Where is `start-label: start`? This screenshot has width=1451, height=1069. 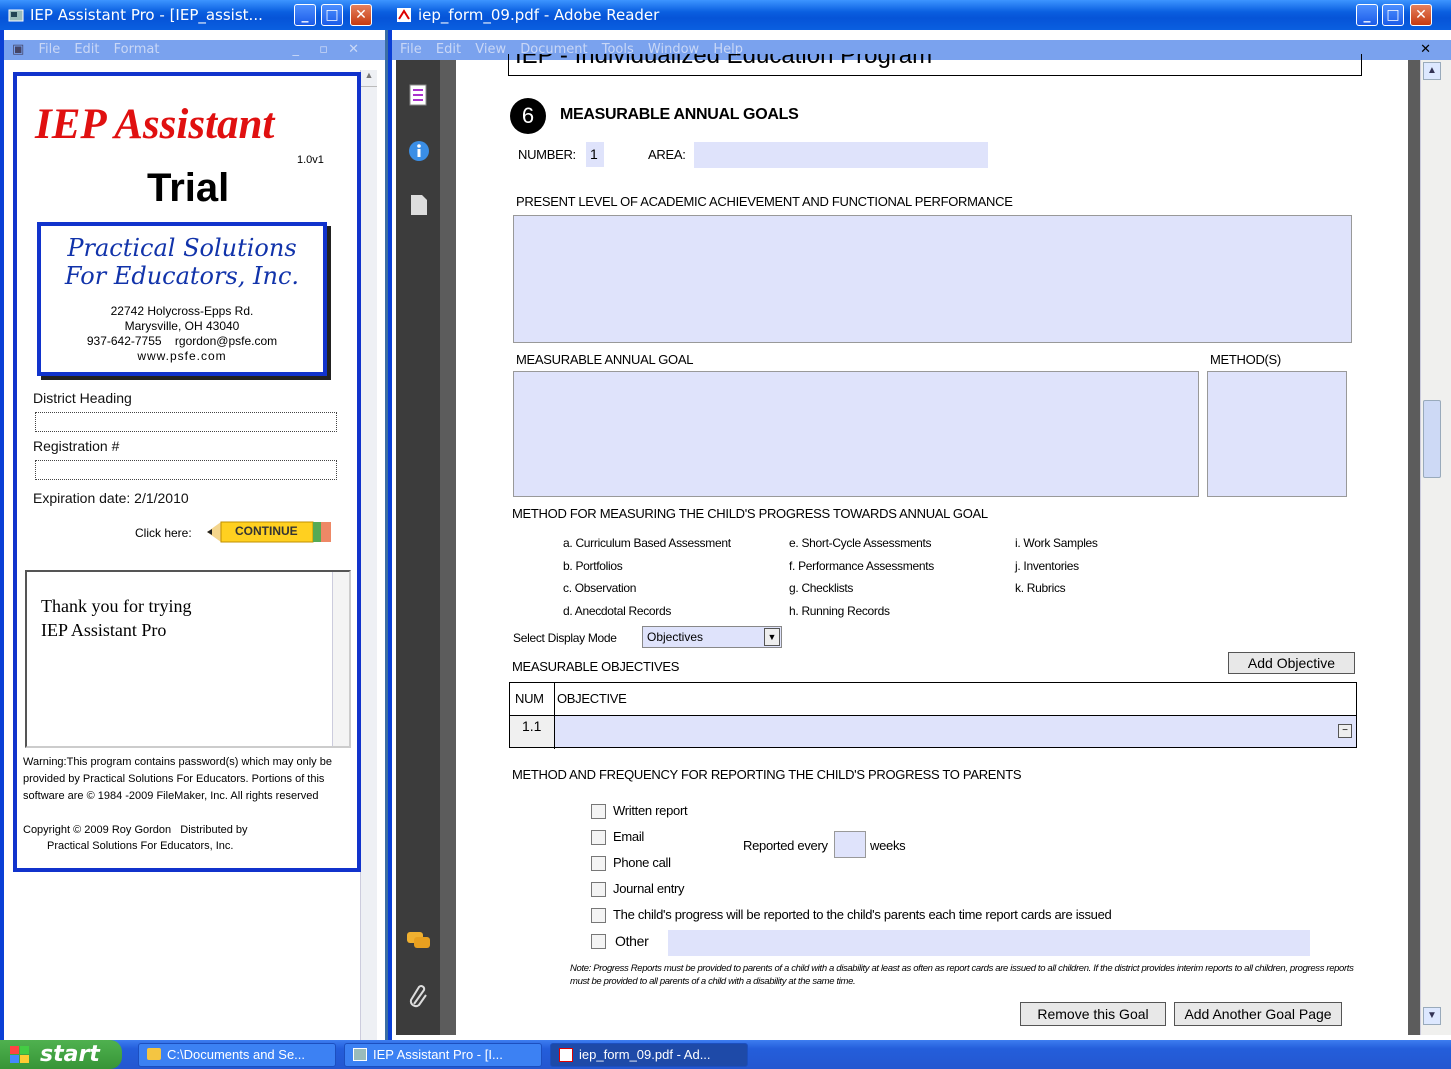
start-label: start is located at coordinates (70, 1054).